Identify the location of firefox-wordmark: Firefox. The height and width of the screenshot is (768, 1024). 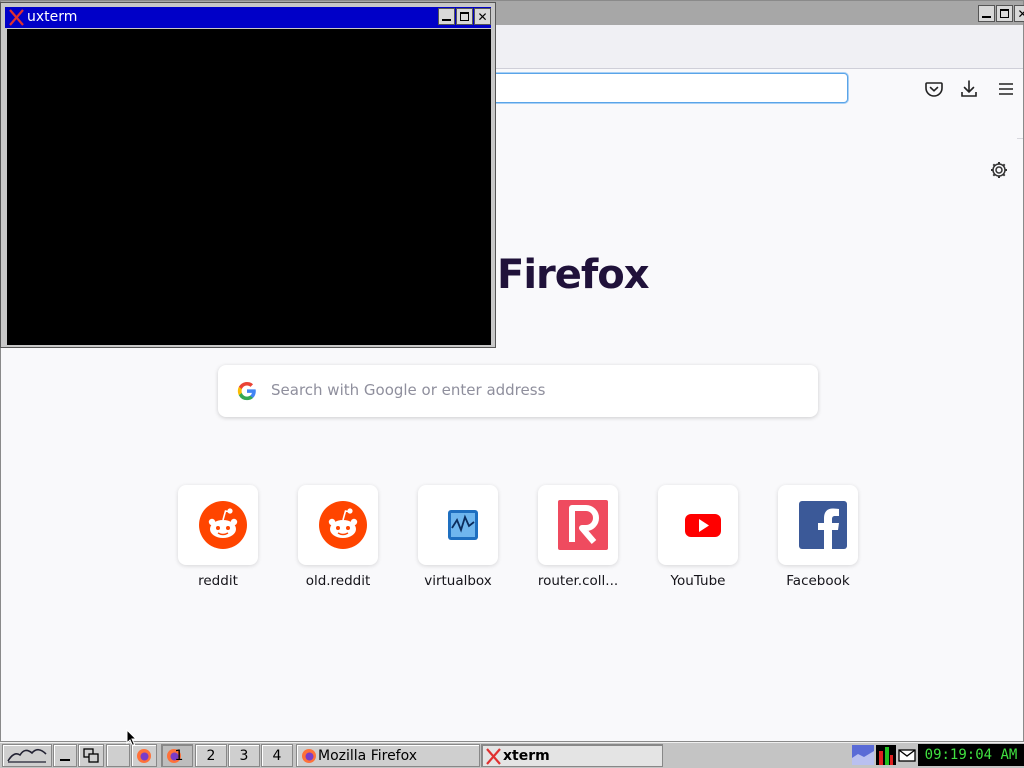
(573, 275).